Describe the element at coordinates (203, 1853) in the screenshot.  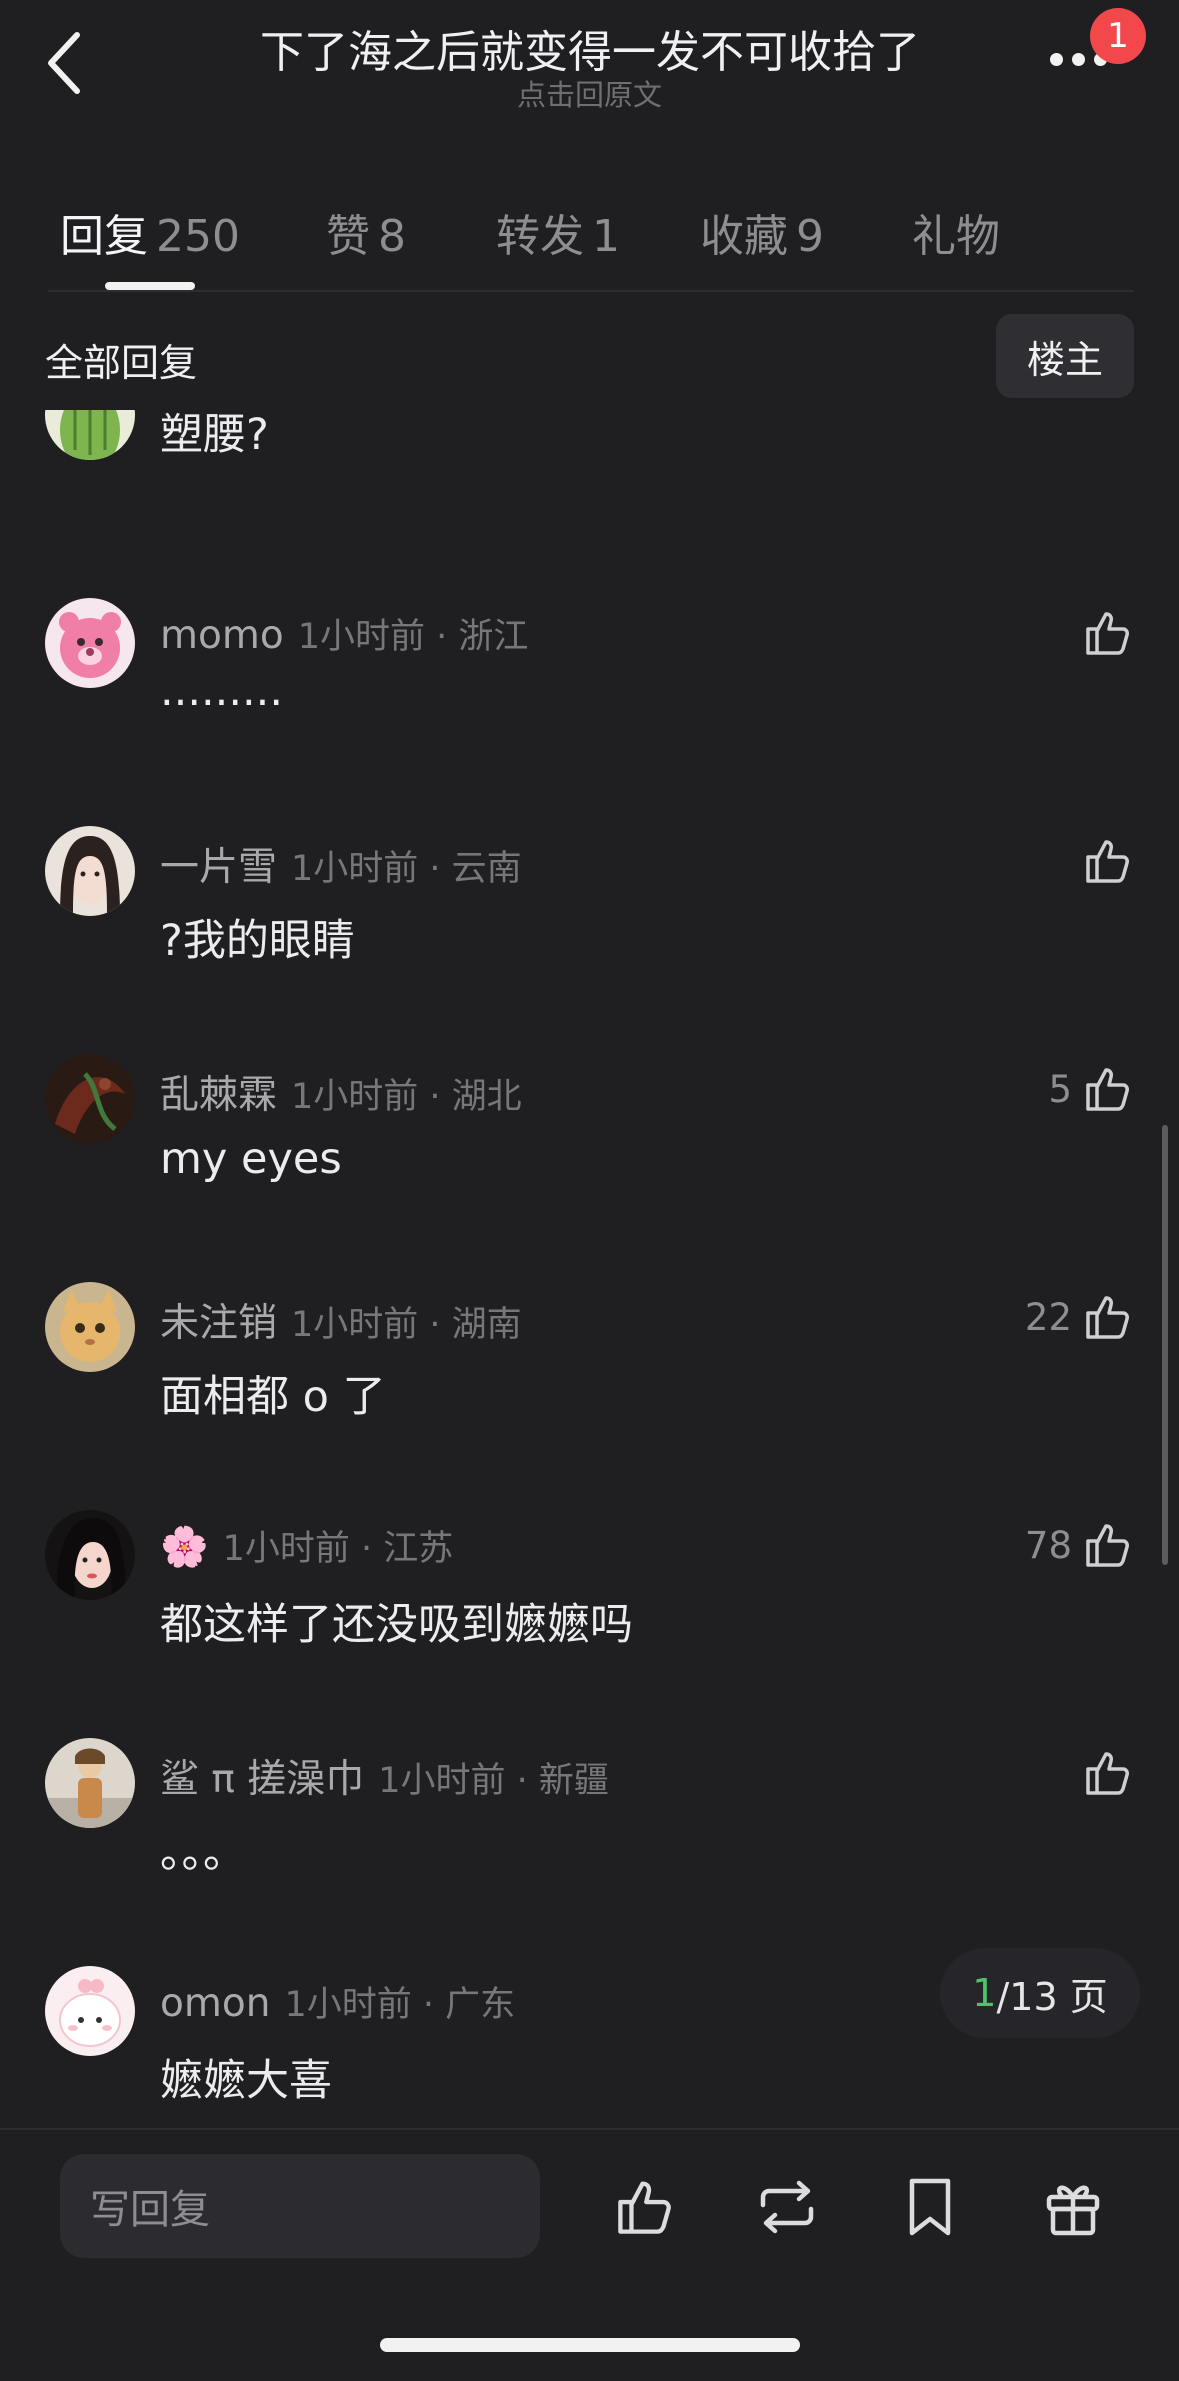
I see `comment-text: 。。。` at that location.